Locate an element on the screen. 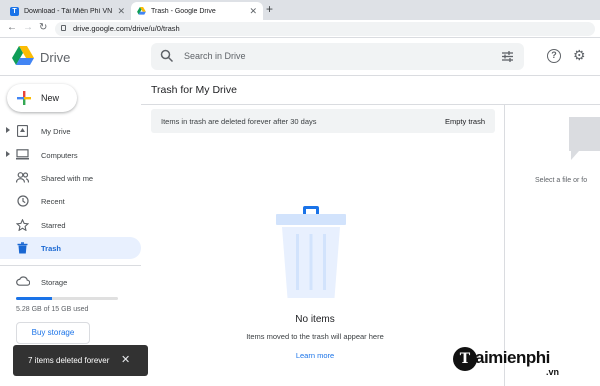 The height and width of the screenshot is (386, 600). close-icon: ✕ is located at coordinates (125, 359).